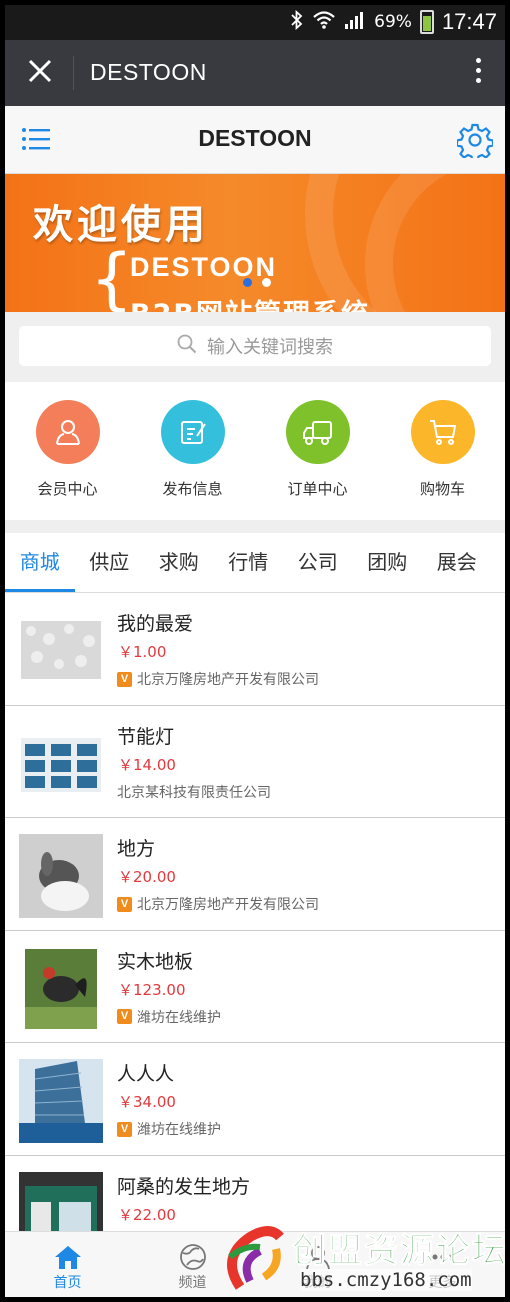 Image resolution: width=510 pixels, height=1302 pixels. I want to click on list-item: 节能灯 ￥14.00 北京某科技有限责任公司, so click(255, 762).